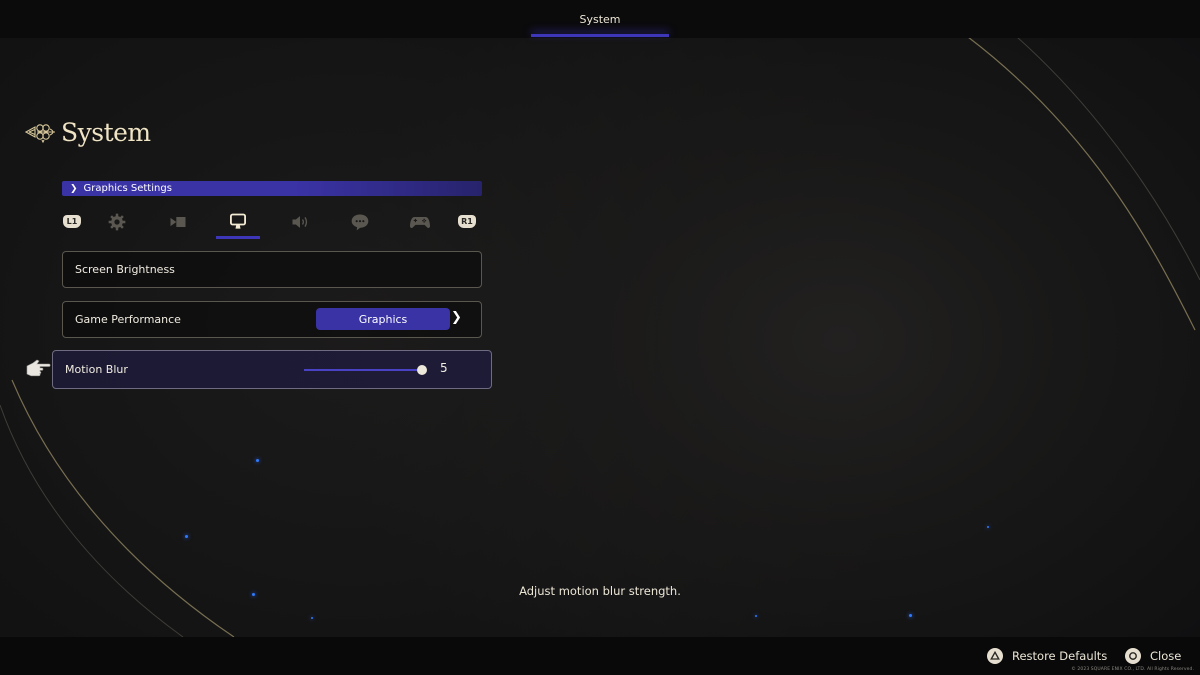  Describe the element at coordinates (272, 223) in the screenshot. I see `category-tabs: L1 R1` at that location.